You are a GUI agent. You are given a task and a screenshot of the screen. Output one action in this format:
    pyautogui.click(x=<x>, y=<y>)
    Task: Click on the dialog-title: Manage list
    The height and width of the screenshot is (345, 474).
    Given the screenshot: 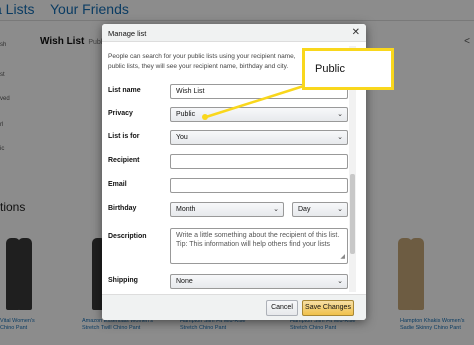 What is the action you would take?
    pyautogui.click(x=127, y=33)
    